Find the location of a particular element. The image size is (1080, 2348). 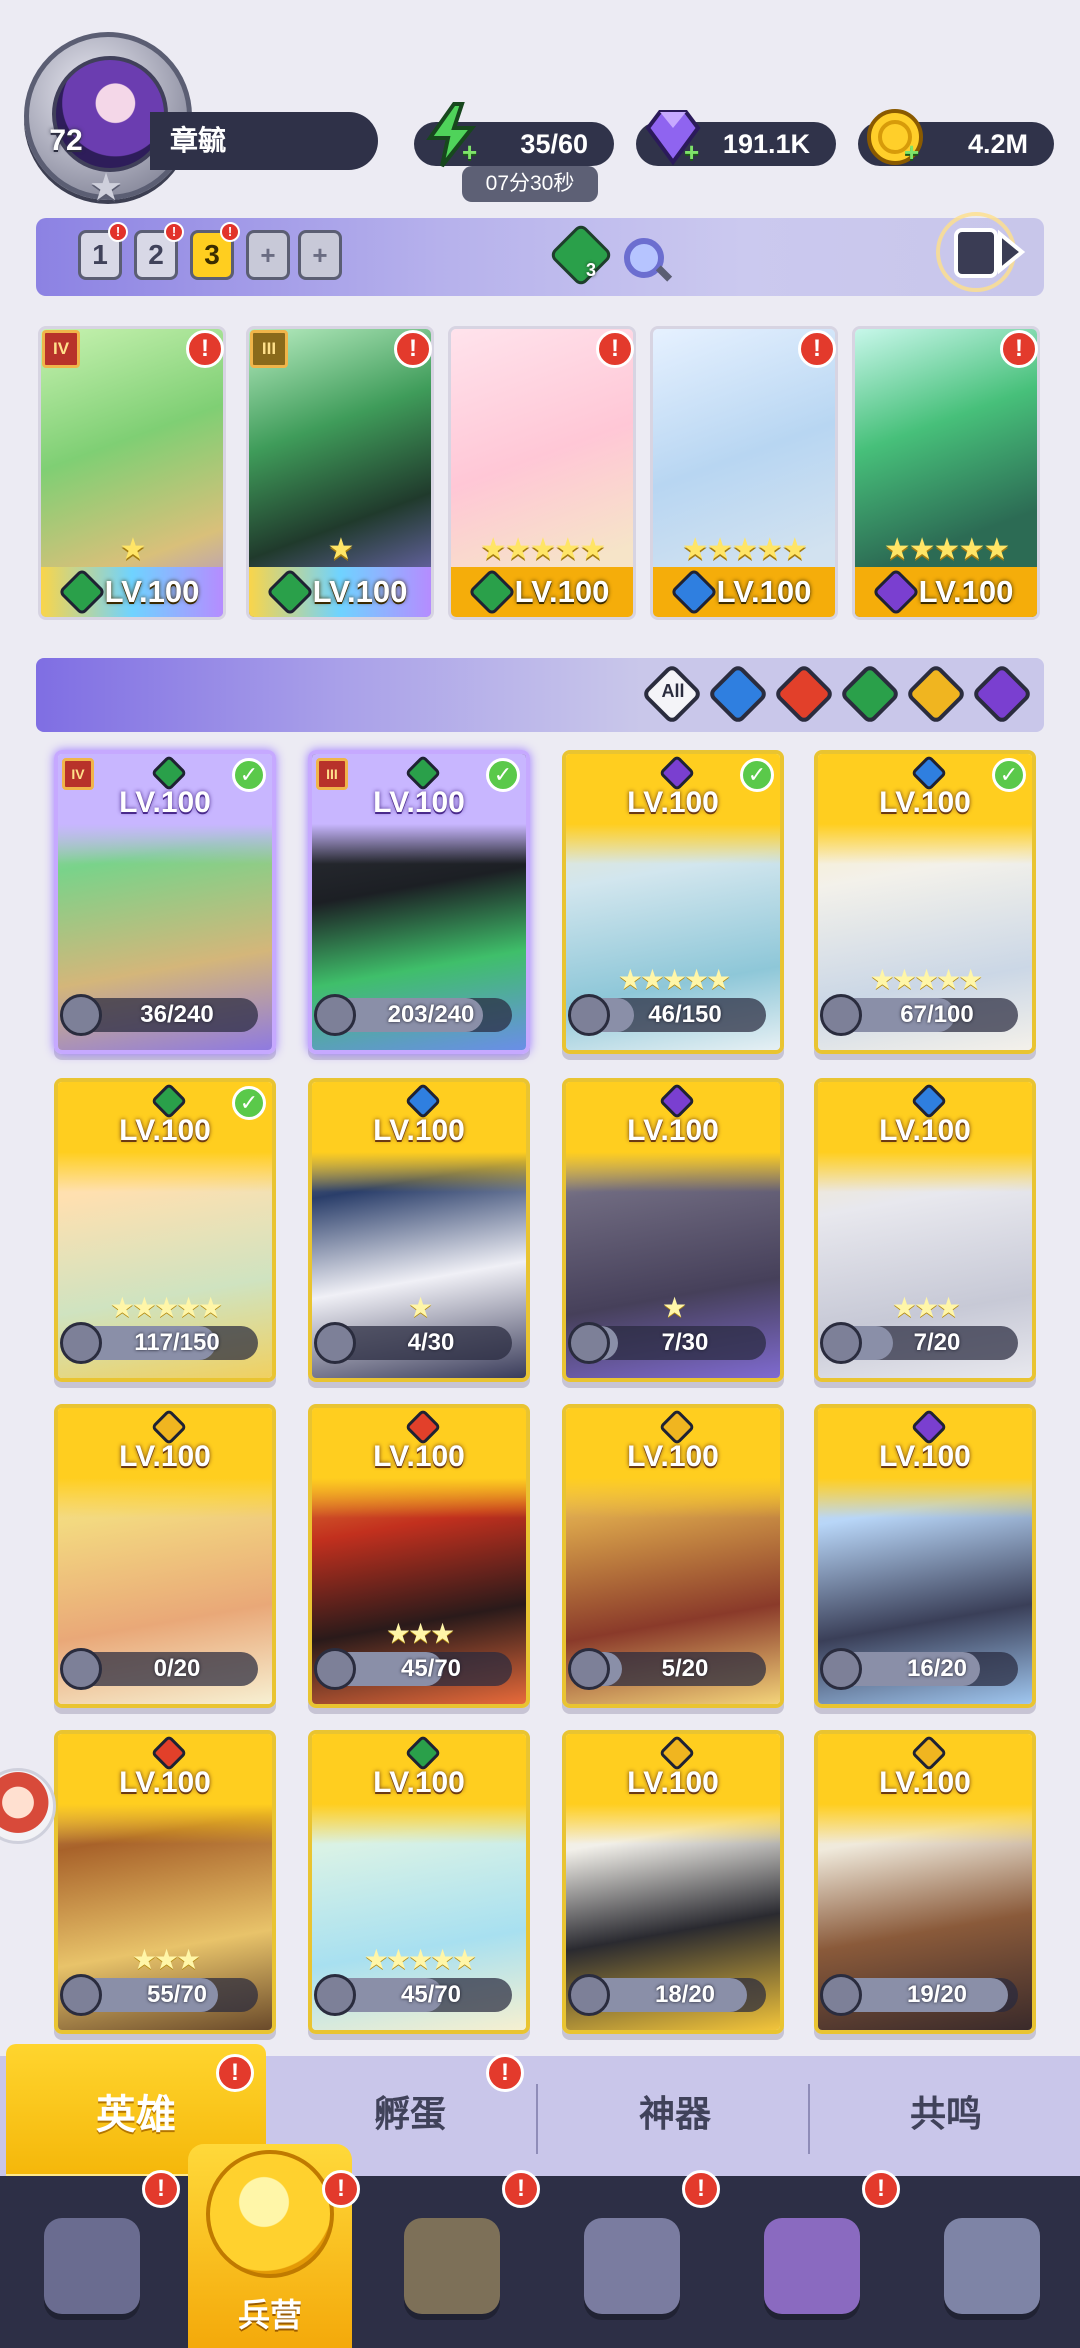

tab-heroes-alert-icon: ! is located at coordinates (235, 2073).